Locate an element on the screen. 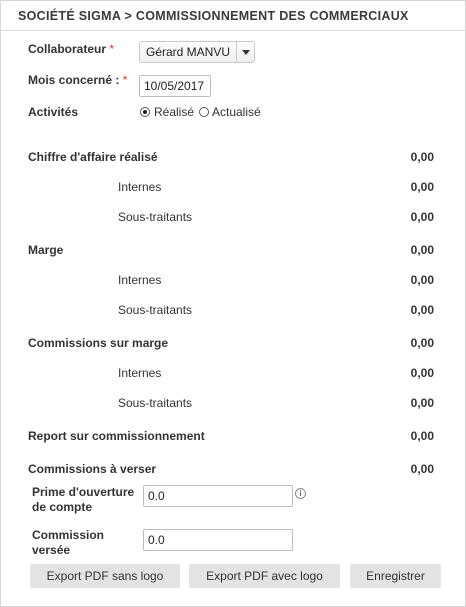 The image size is (466, 607). dropdown-button is located at coordinates (245, 52).